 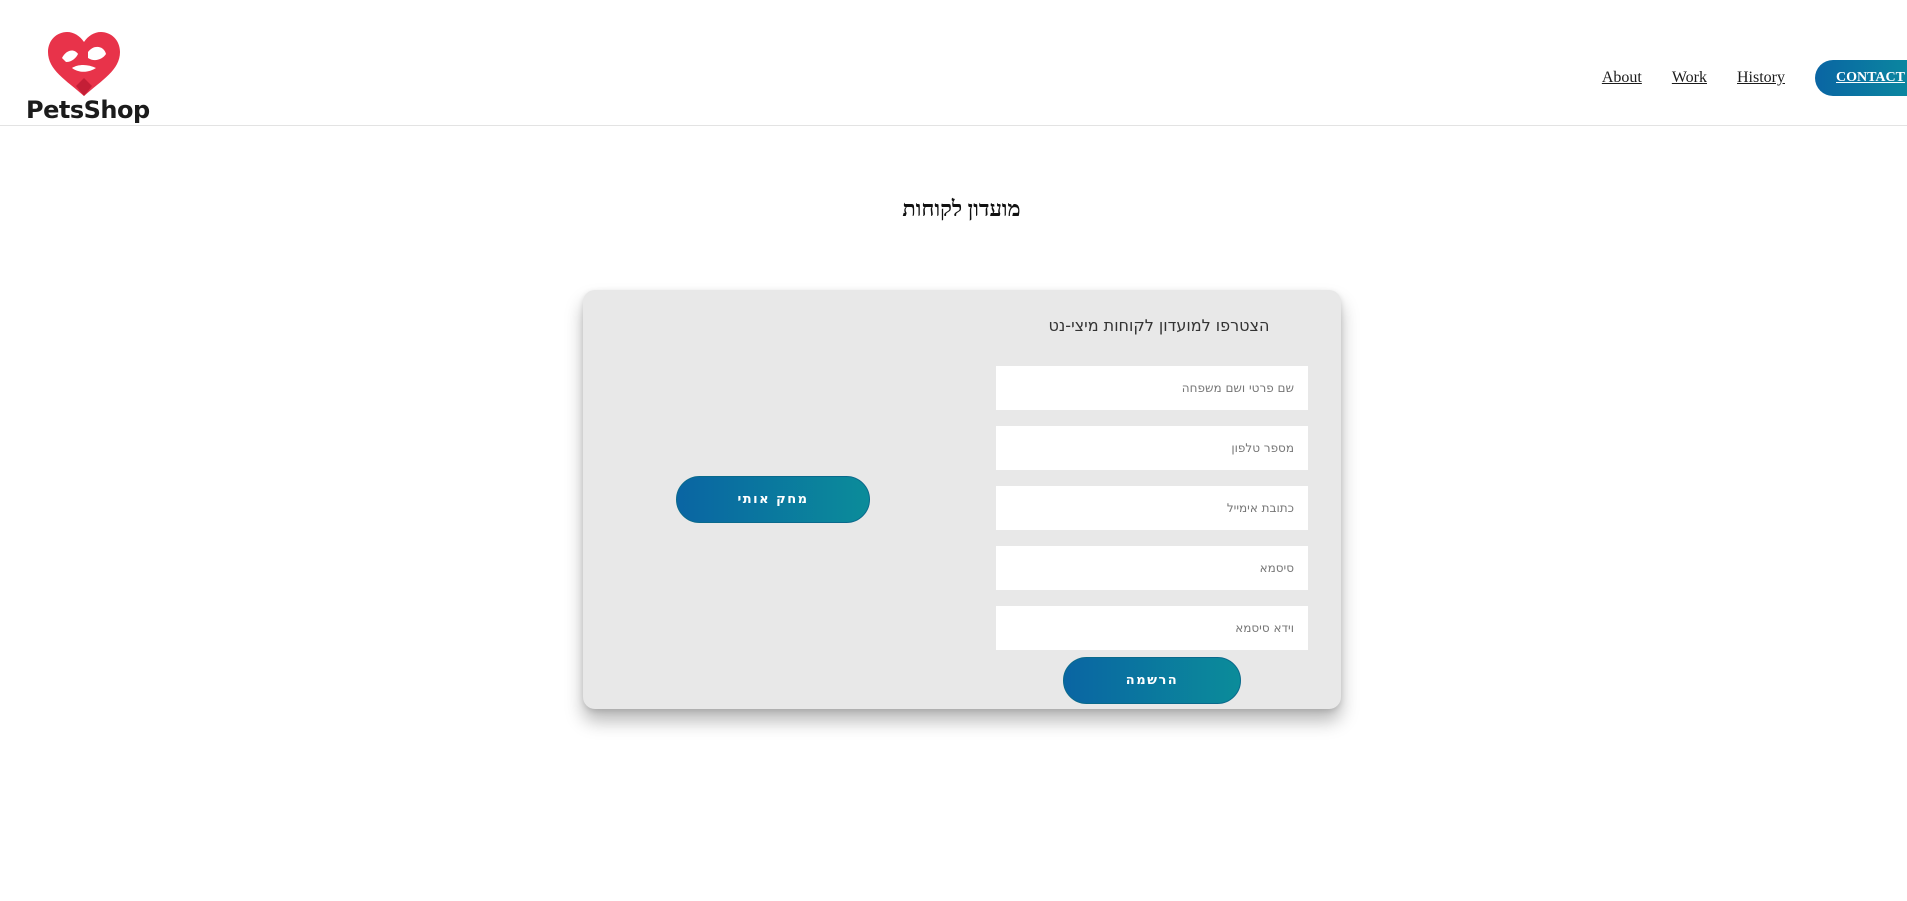 What do you see at coordinates (1622, 78) in the screenshot?
I see `nav-about-link: About` at bounding box center [1622, 78].